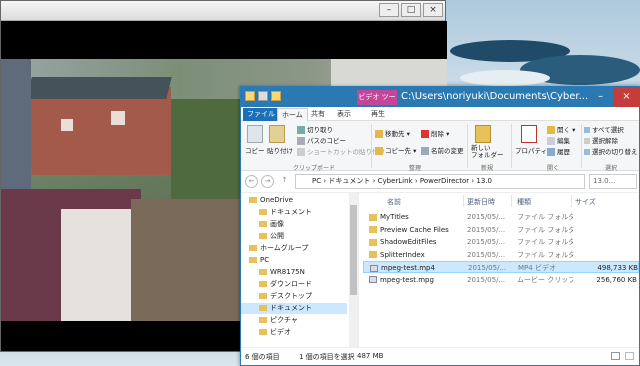  Describe the element at coordinates (255, 150) in the screenshot. I see `copy-button: コピー` at that location.